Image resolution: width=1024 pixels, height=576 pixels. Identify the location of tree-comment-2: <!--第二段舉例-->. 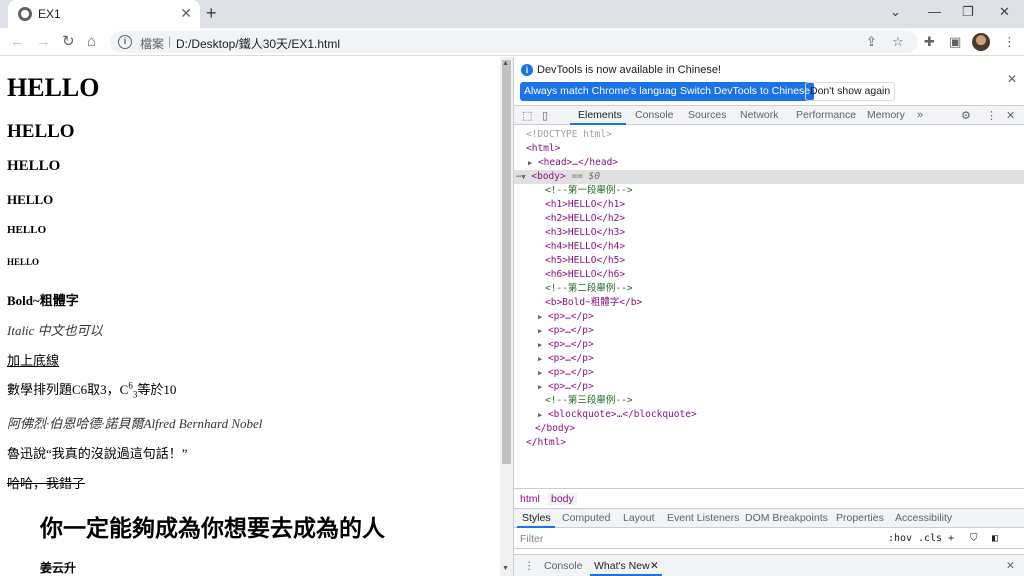
(589, 289).